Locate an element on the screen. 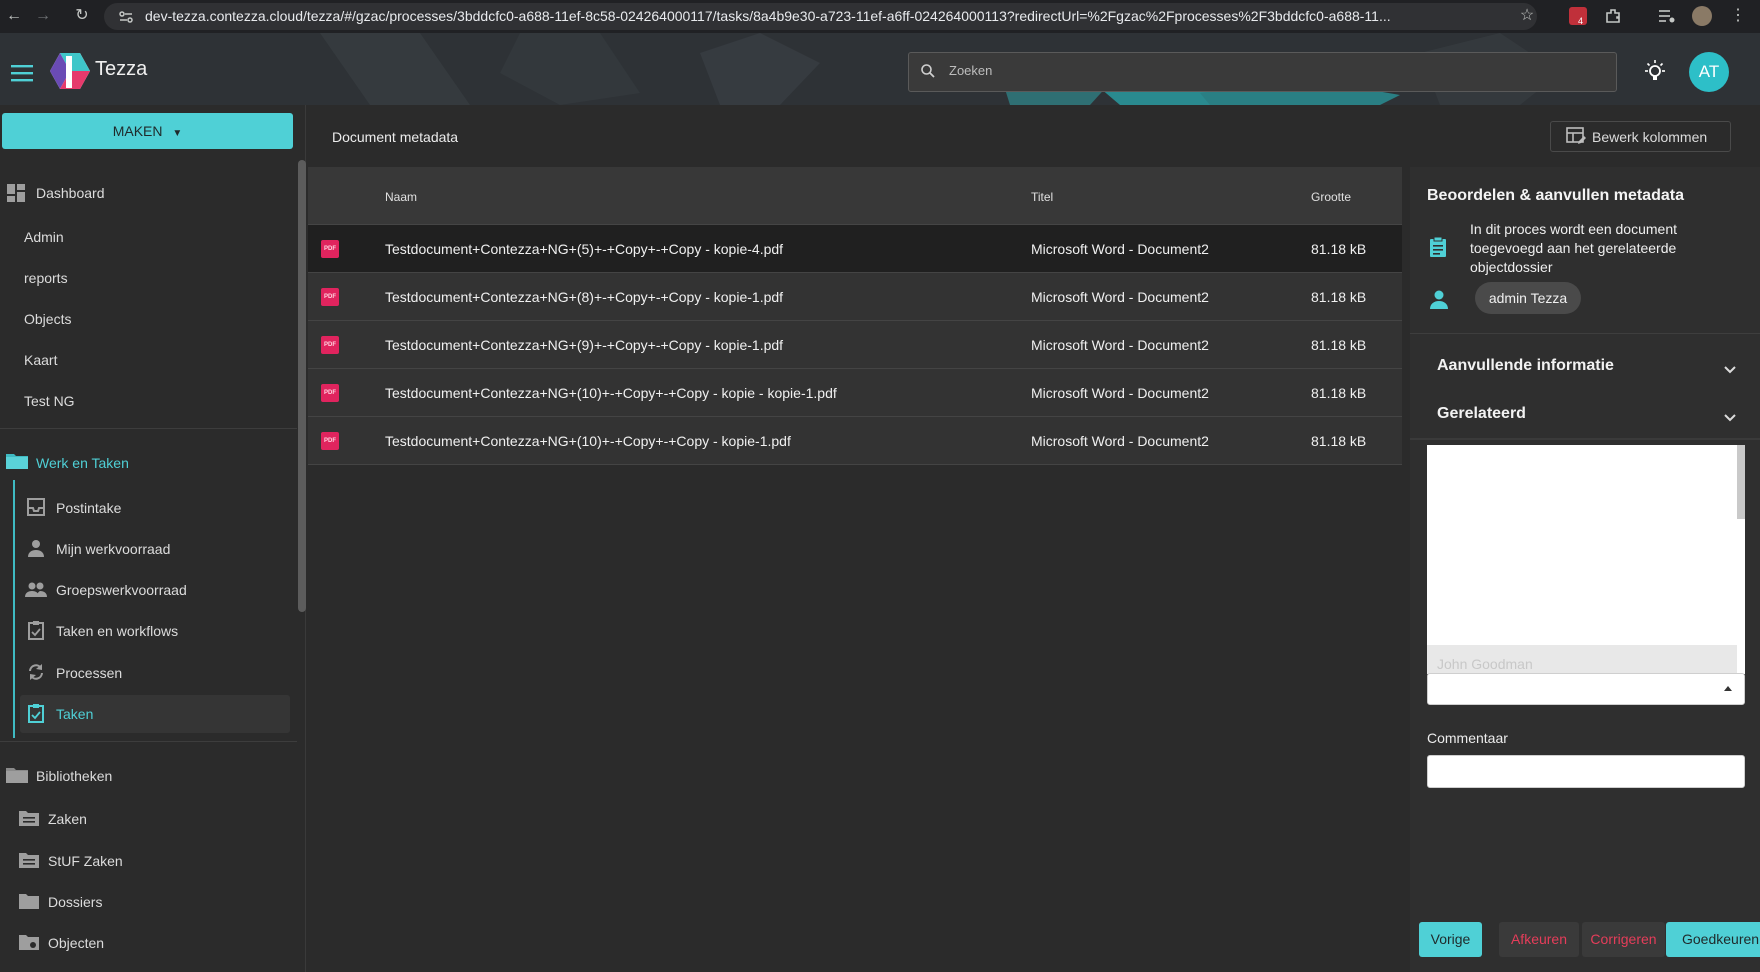 The height and width of the screenshot is (972, 1760). bookmark-star-icon: ☆ is located at coordinates (1527, 16).